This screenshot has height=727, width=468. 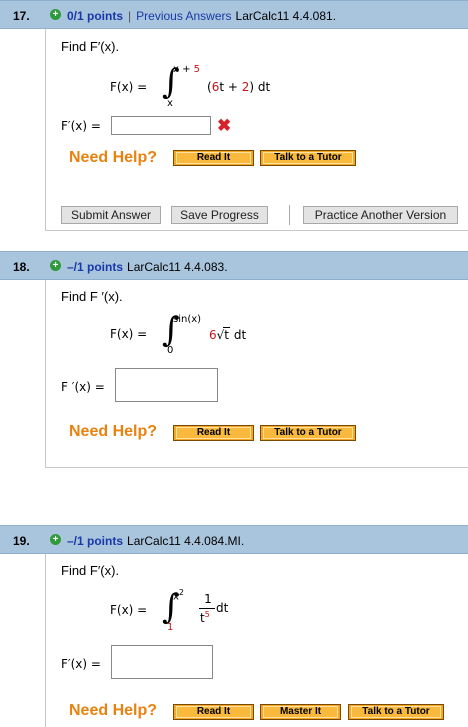 What do you see at coordinates (186, 541) in the screenshot?
I see `question-source: LarCalc11 4.4.084.MI.` at bounding box center [186, 541].